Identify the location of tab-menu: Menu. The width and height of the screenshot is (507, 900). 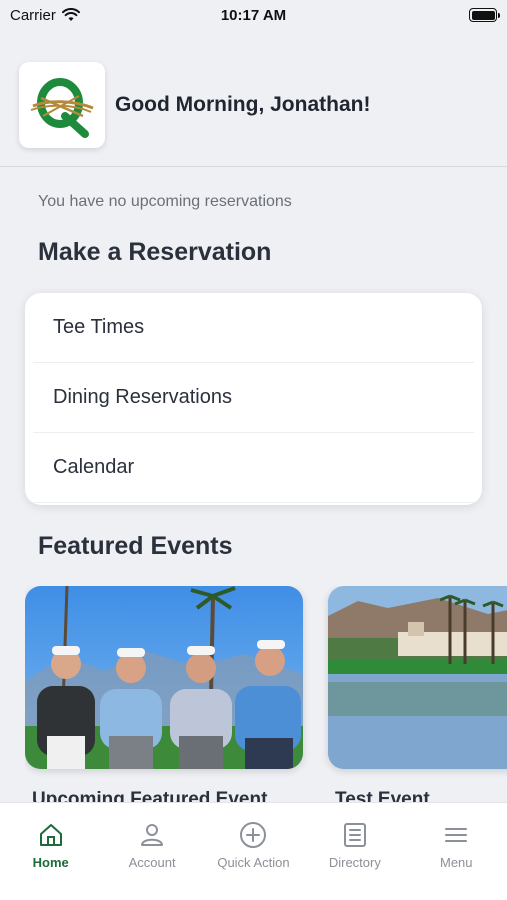
(456, 860).